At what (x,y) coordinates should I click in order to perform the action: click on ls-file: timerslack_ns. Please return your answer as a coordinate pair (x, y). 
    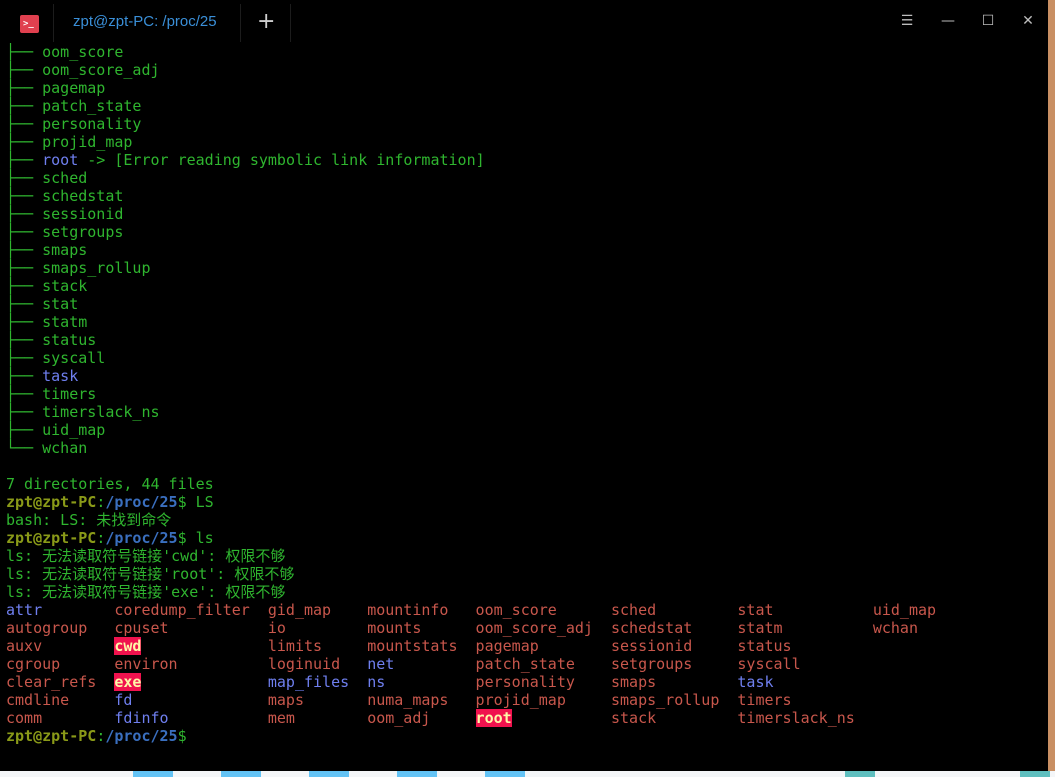
    Looking at the image, I should click on (796, 718).